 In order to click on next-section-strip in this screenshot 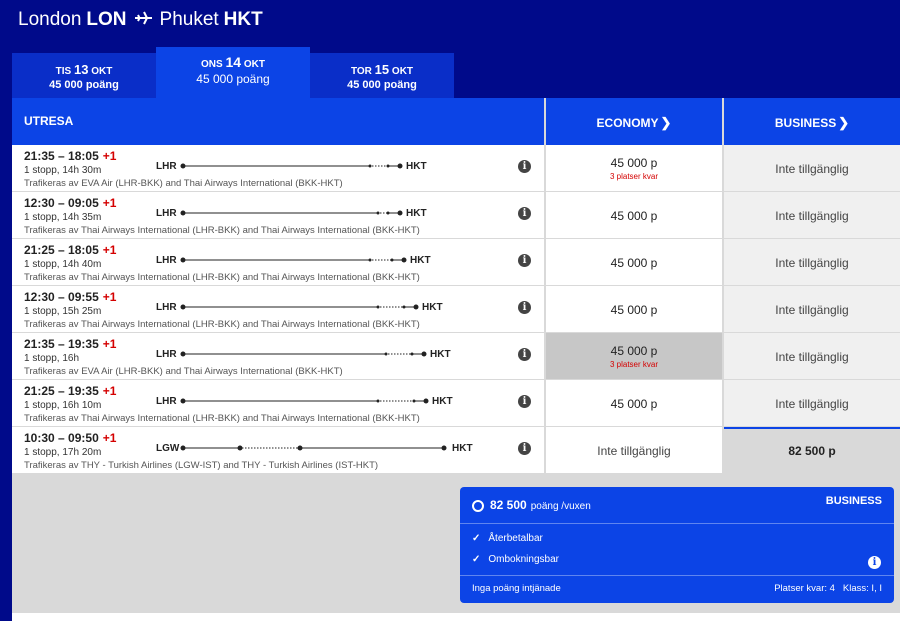, I will do `click(456, 617)`.